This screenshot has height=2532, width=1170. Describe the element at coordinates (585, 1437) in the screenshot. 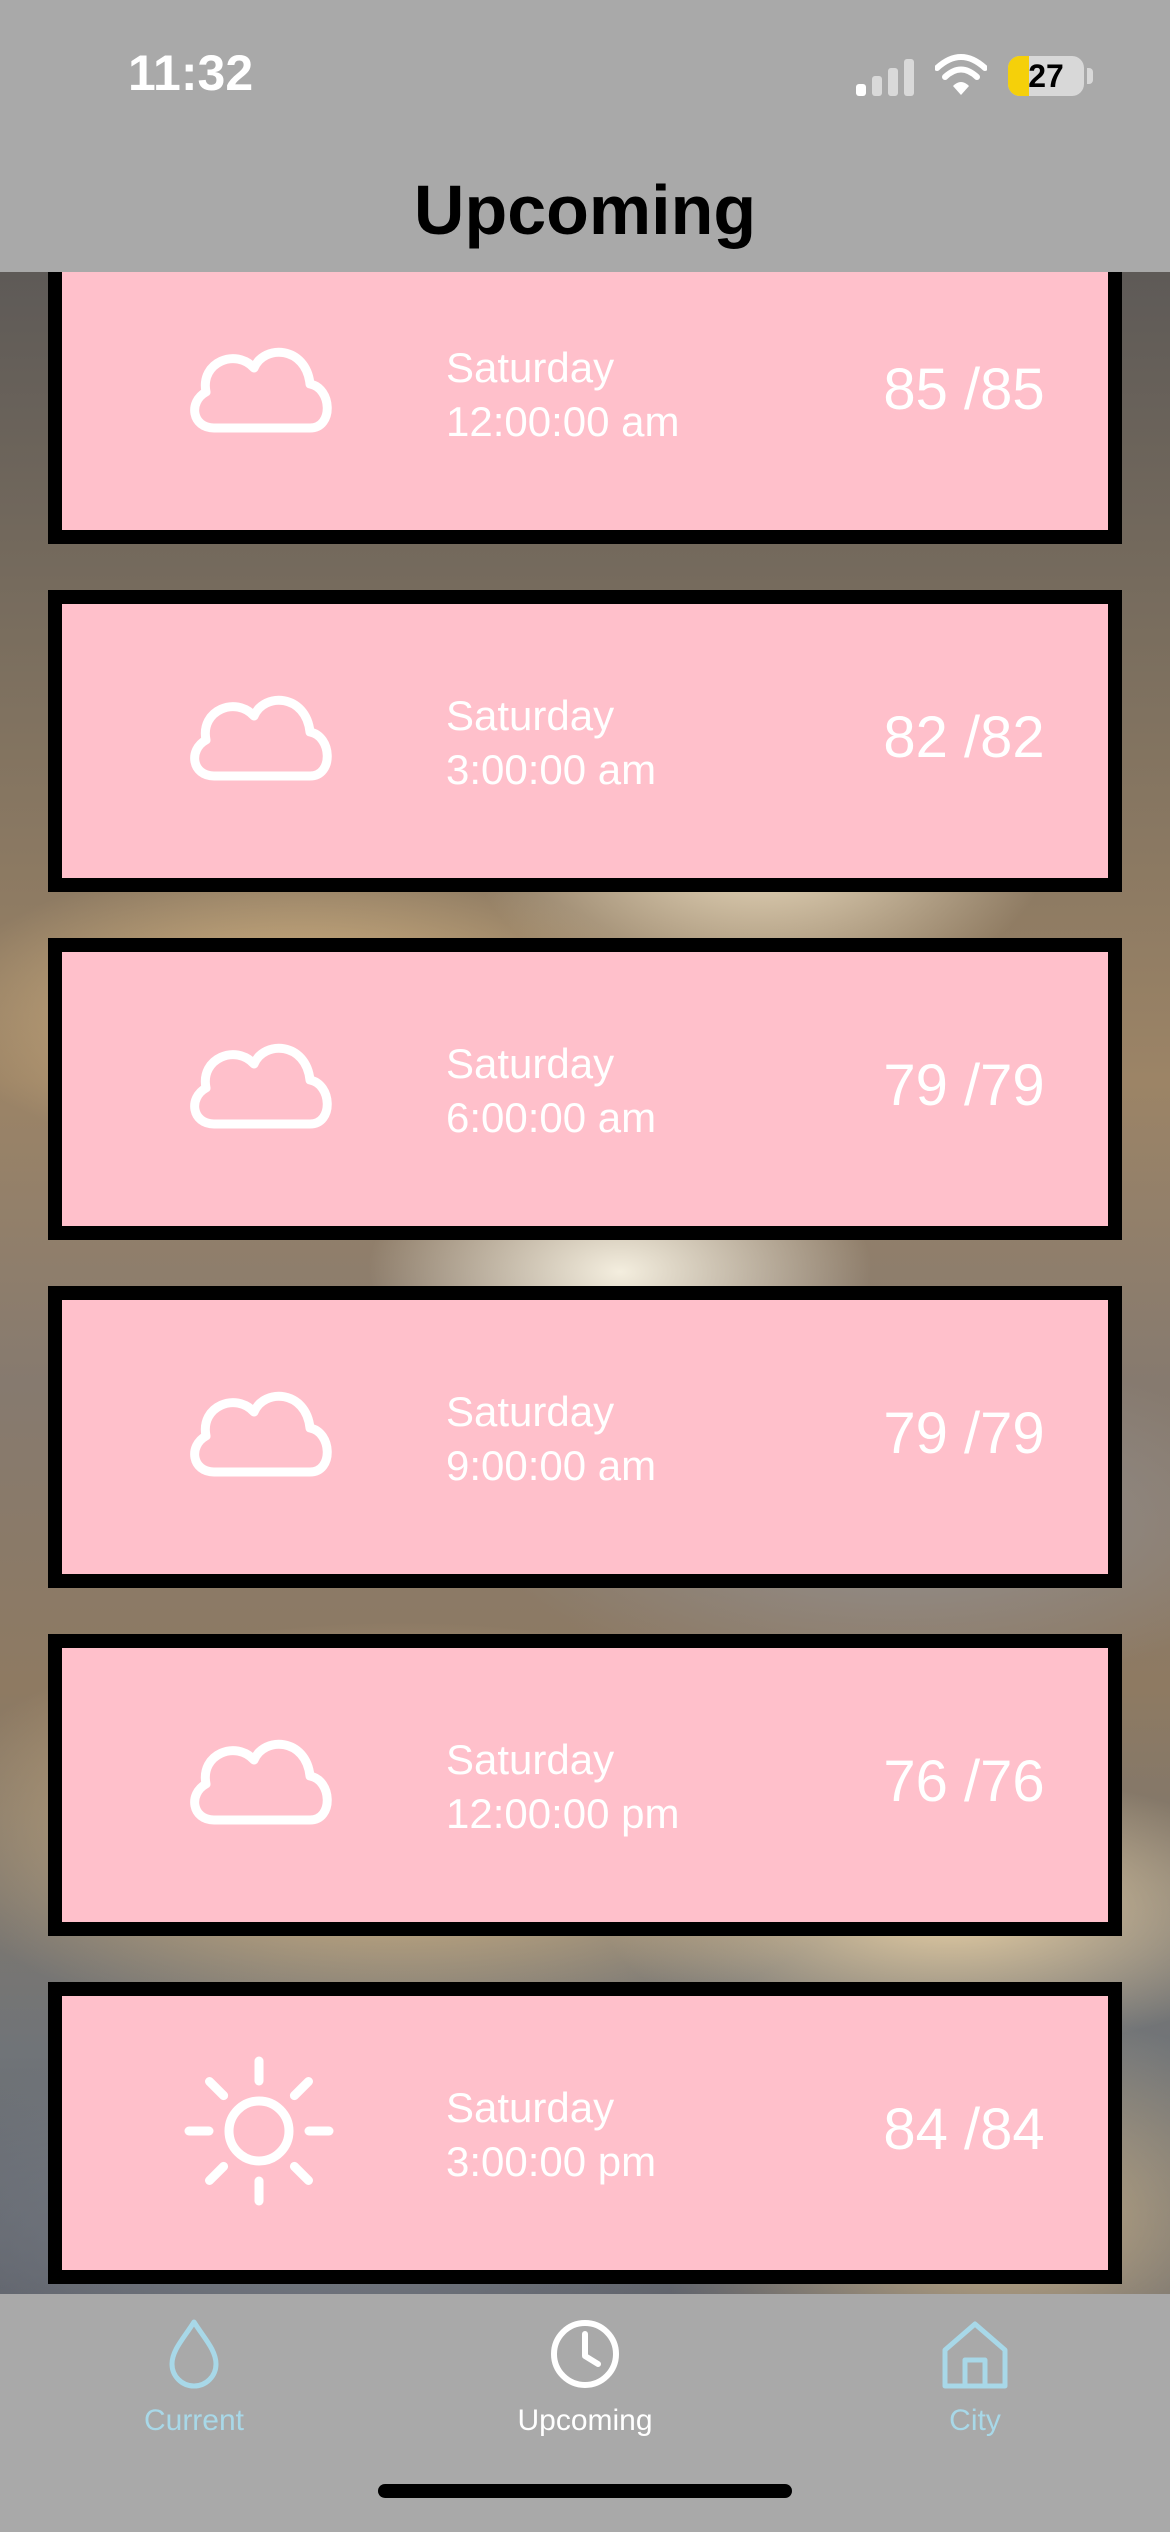

I see `forecast-card: Saturday 9:00:00 am 79 /79` at that location.